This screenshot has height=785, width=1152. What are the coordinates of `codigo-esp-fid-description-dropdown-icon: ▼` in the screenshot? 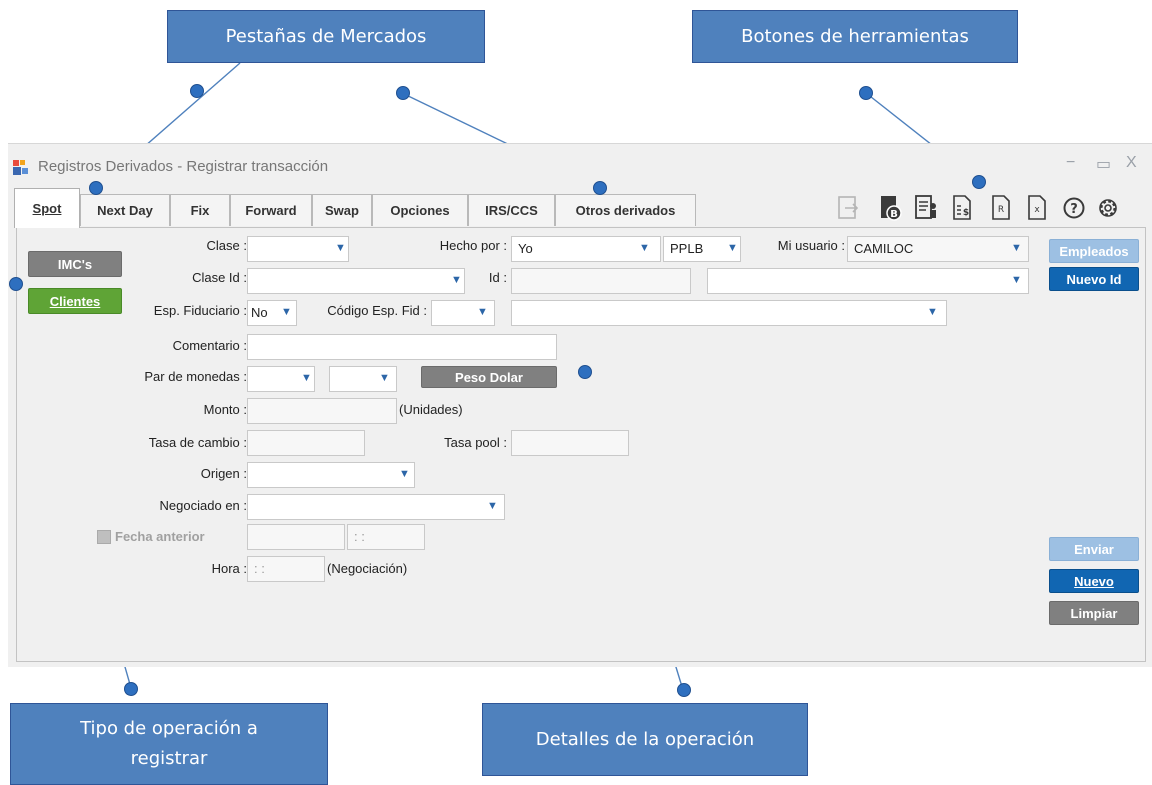 It's located at (932, 312).